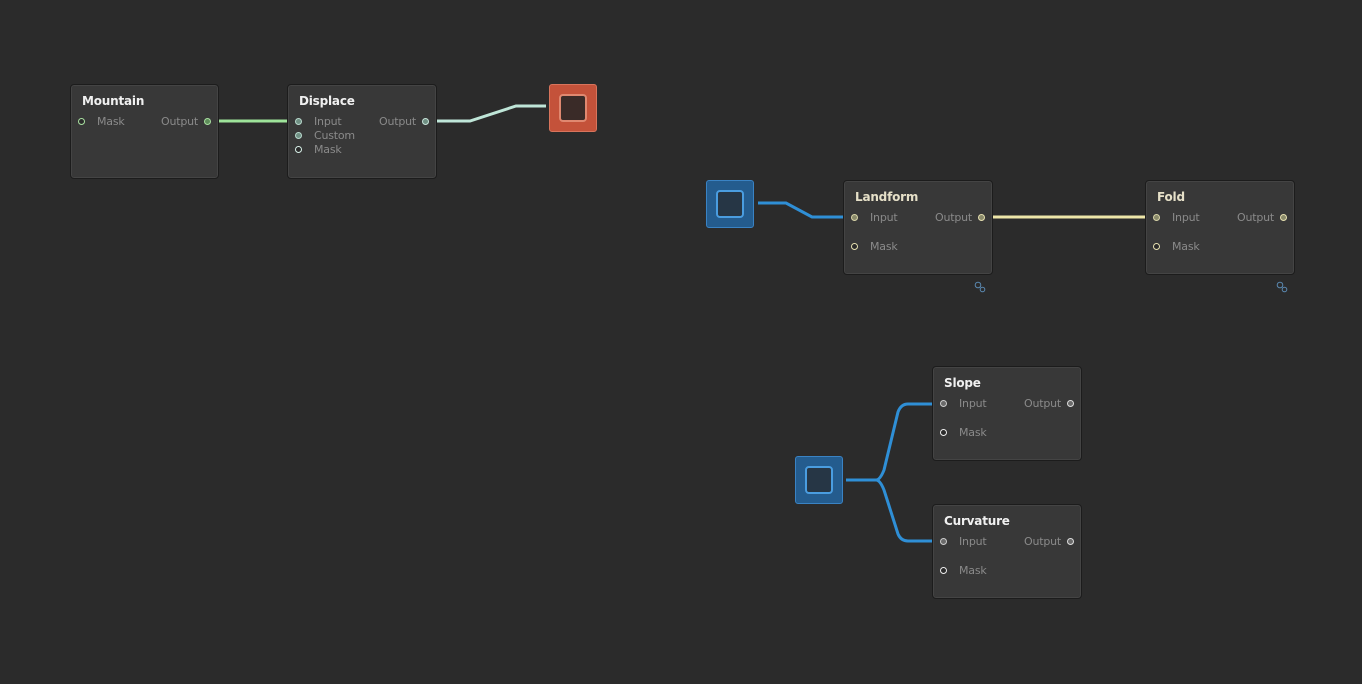  Describe the element at coordinates (962, 383) in the screenshot. I see `node-title: Slope` at that location.